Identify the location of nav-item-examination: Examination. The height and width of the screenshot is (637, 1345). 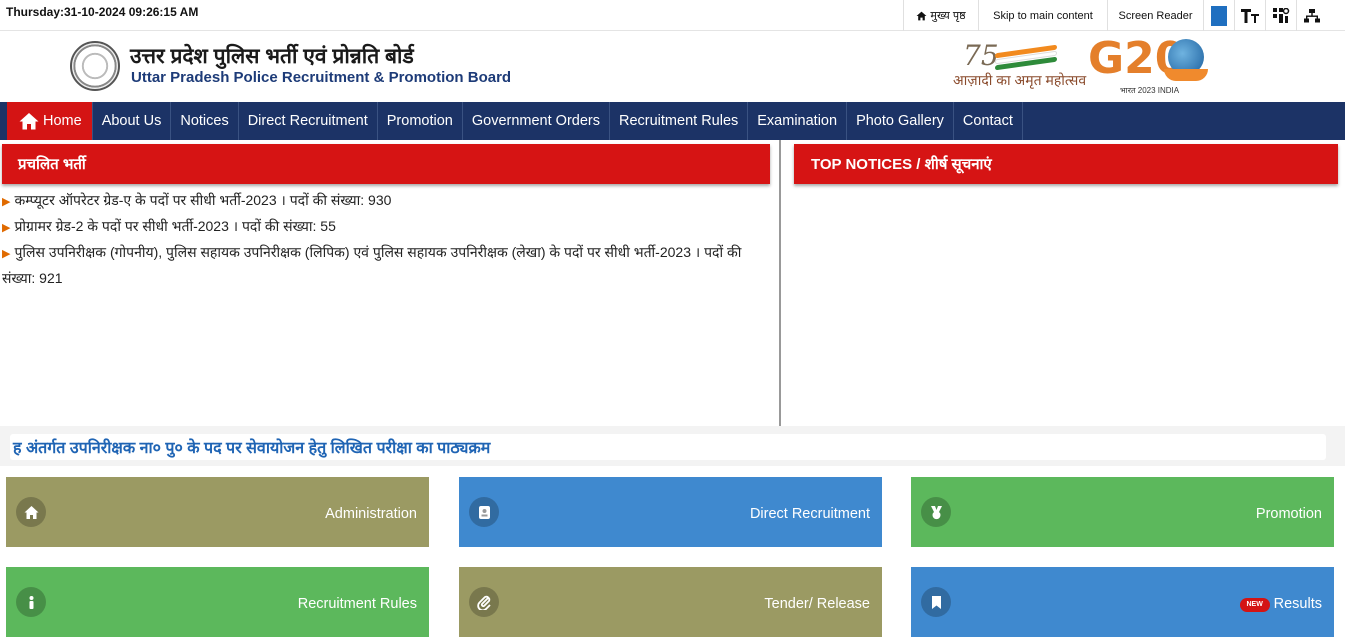
(798, 121).